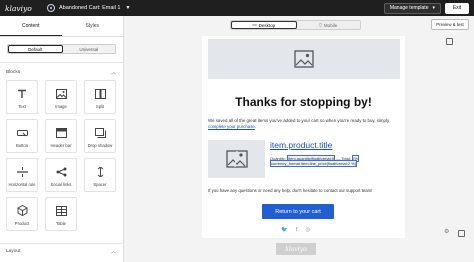  I want to click on block-label: Product, so click(22, 223).